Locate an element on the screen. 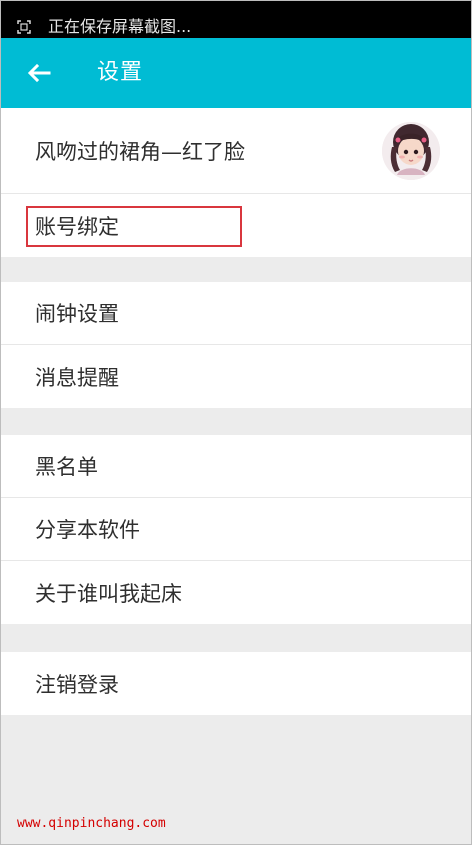 The width and height of the screenshot is (472, 845). share-app-row: 分享本软件 is located at coordinates (236, 529).